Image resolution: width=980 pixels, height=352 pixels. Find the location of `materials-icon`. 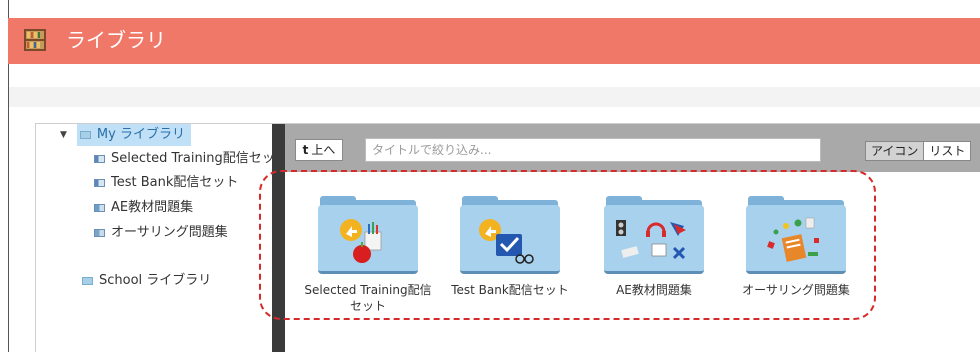

materials-icon is located at coordinates (99, 208).